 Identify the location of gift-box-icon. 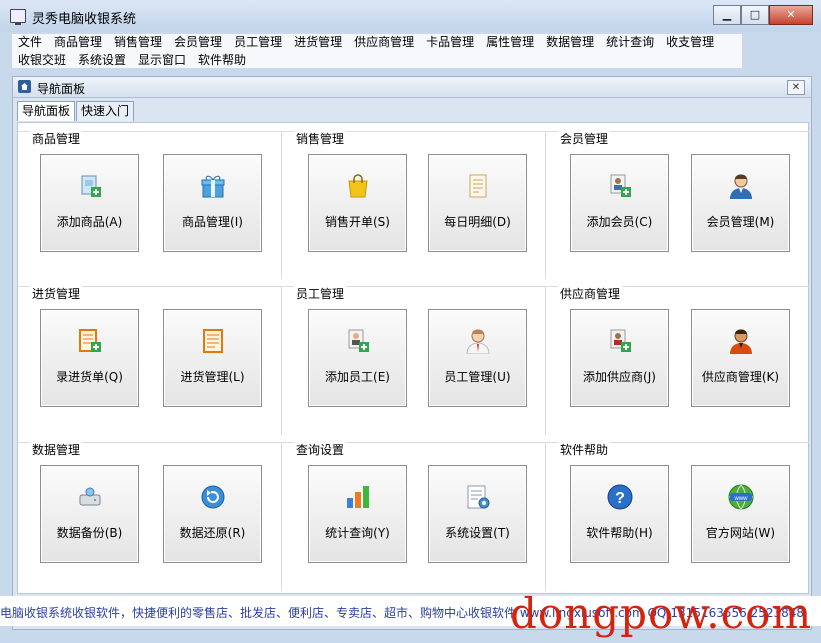
(213, 186).